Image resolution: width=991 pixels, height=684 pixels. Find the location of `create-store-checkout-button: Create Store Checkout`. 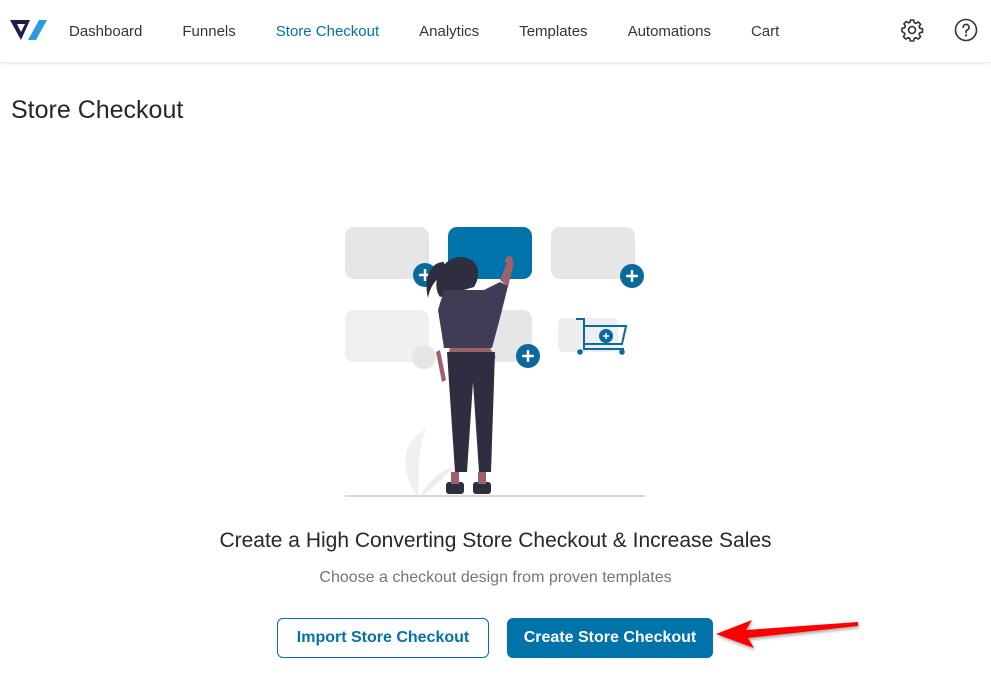

create-store-checkout-button: Create Store Checkout is located at coordinates (610, 638).